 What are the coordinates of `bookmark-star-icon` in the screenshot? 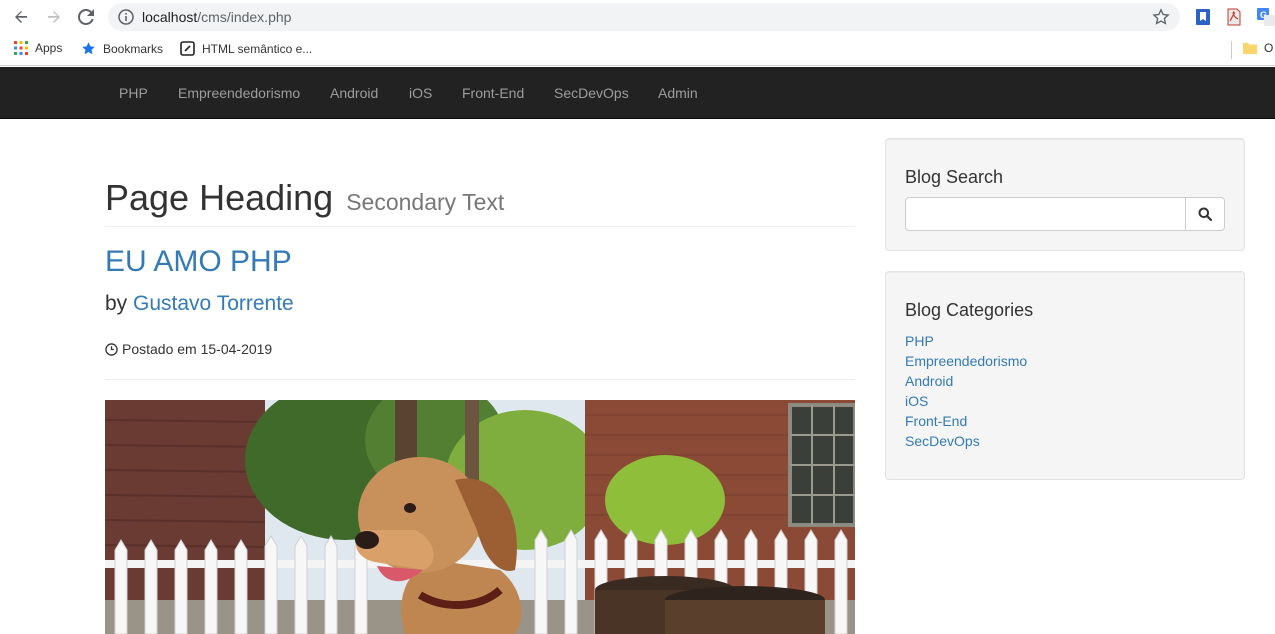 It's located at (1161, 19).